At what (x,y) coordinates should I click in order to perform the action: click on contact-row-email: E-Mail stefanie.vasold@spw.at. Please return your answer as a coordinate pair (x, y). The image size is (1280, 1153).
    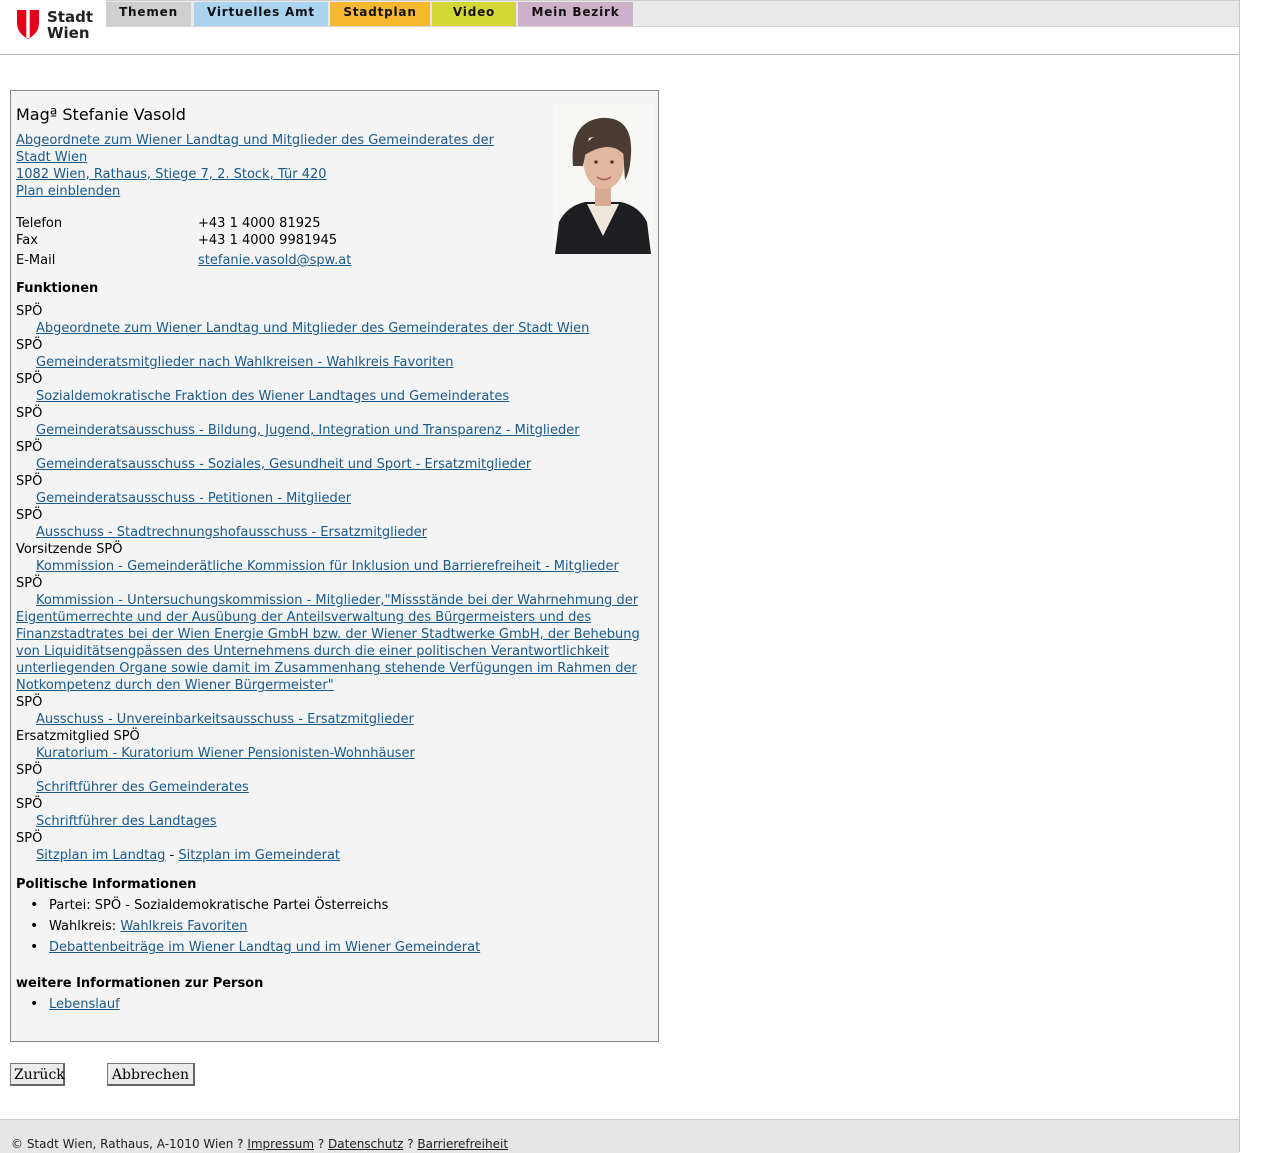
    Looking at the image, I should click on (276, 260).